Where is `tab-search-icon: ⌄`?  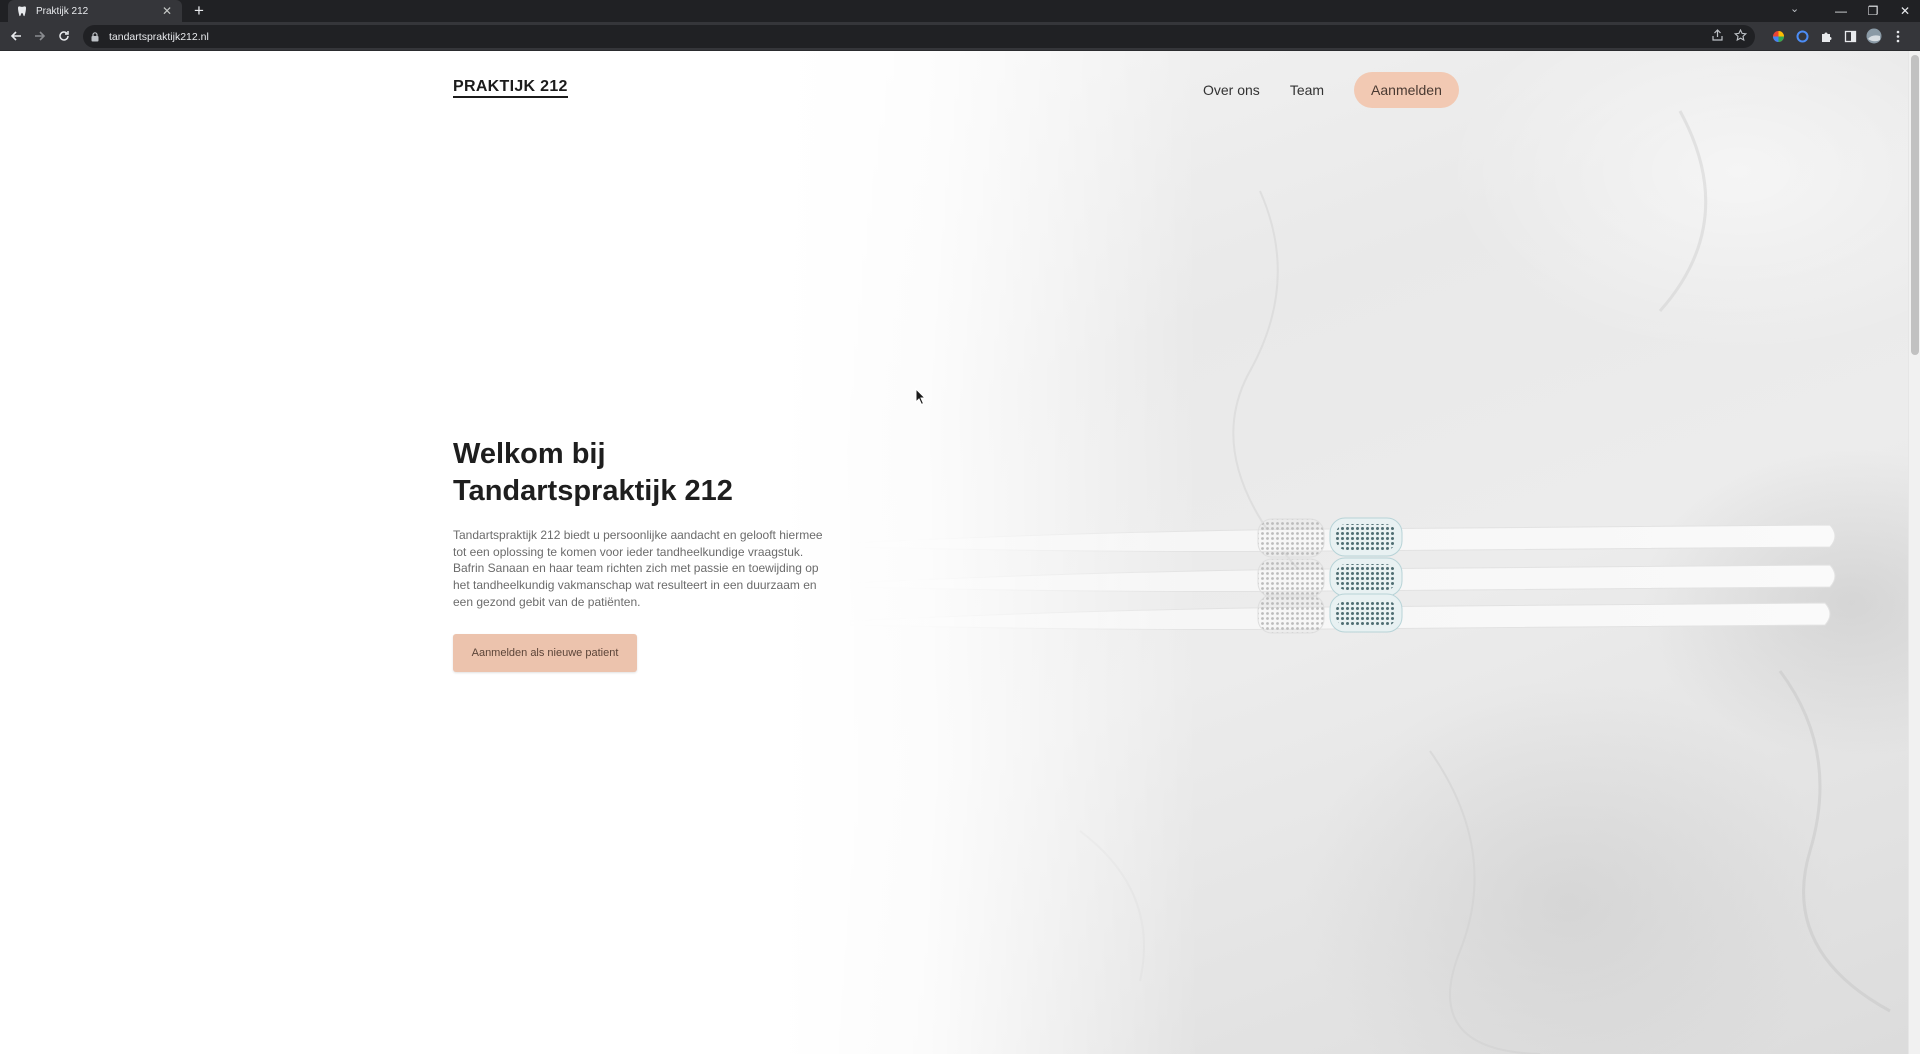 tab-search-icon: ⌄ is located at coordinates (1794, 8).